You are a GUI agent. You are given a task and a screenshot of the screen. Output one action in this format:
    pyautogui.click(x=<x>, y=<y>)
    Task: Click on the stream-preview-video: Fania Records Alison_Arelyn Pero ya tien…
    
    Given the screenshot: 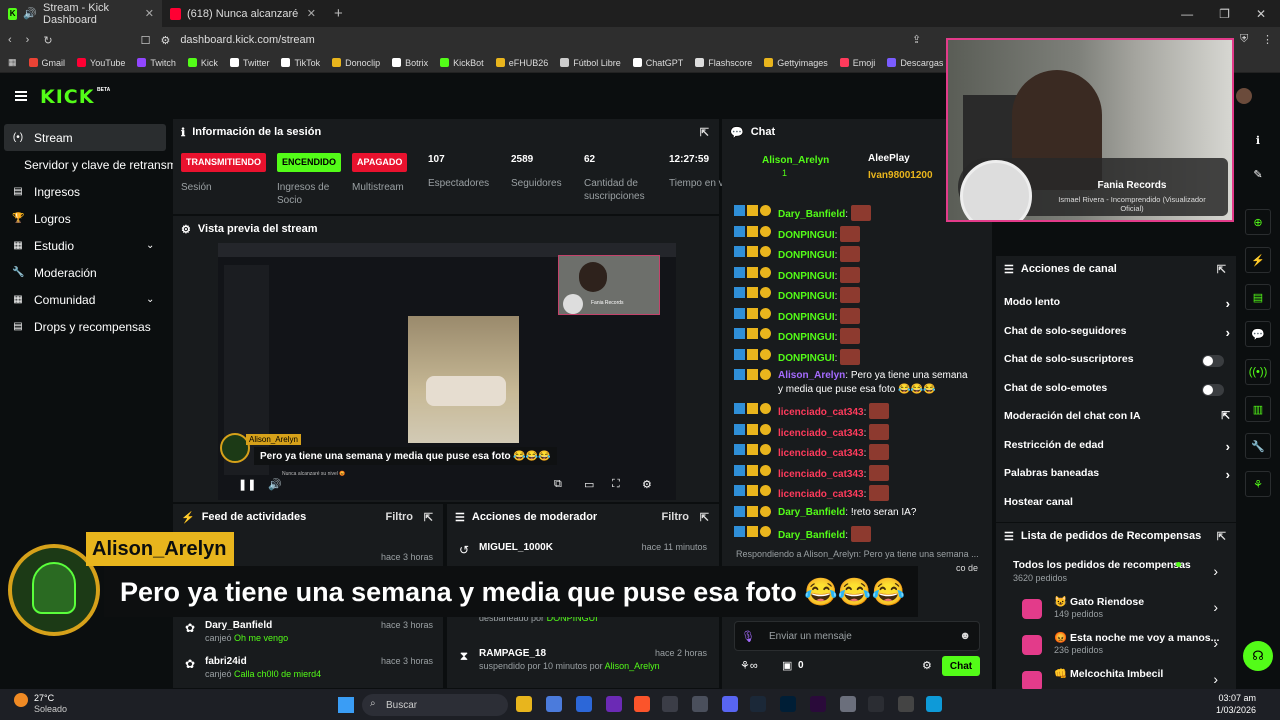 What is the action you would take?
    pyautogui.click(x=447, y=371)
    